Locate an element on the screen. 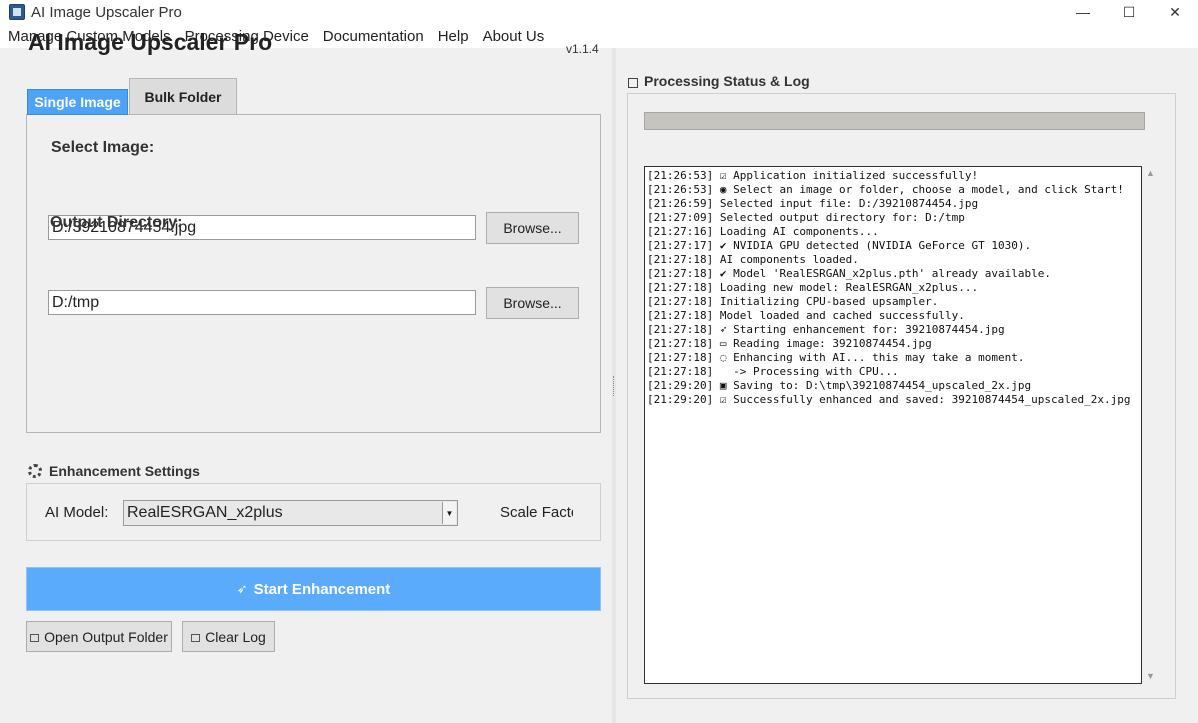  scroll-down-arrow: ▼ is located at coordinates (1150, 676).